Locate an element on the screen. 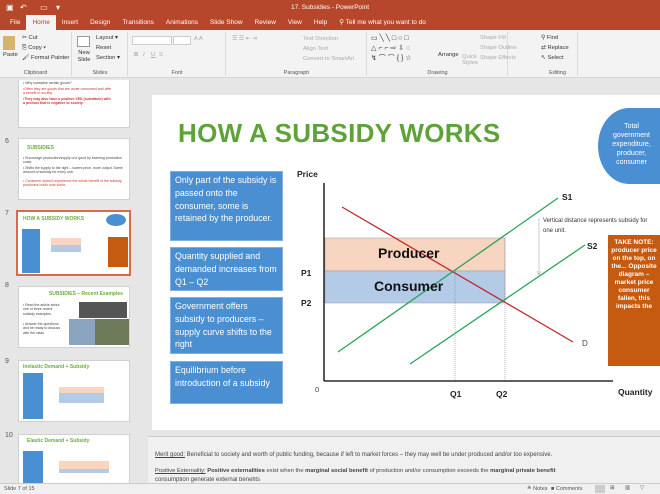  s2-label: S2 is located at coordinates (592, 246).